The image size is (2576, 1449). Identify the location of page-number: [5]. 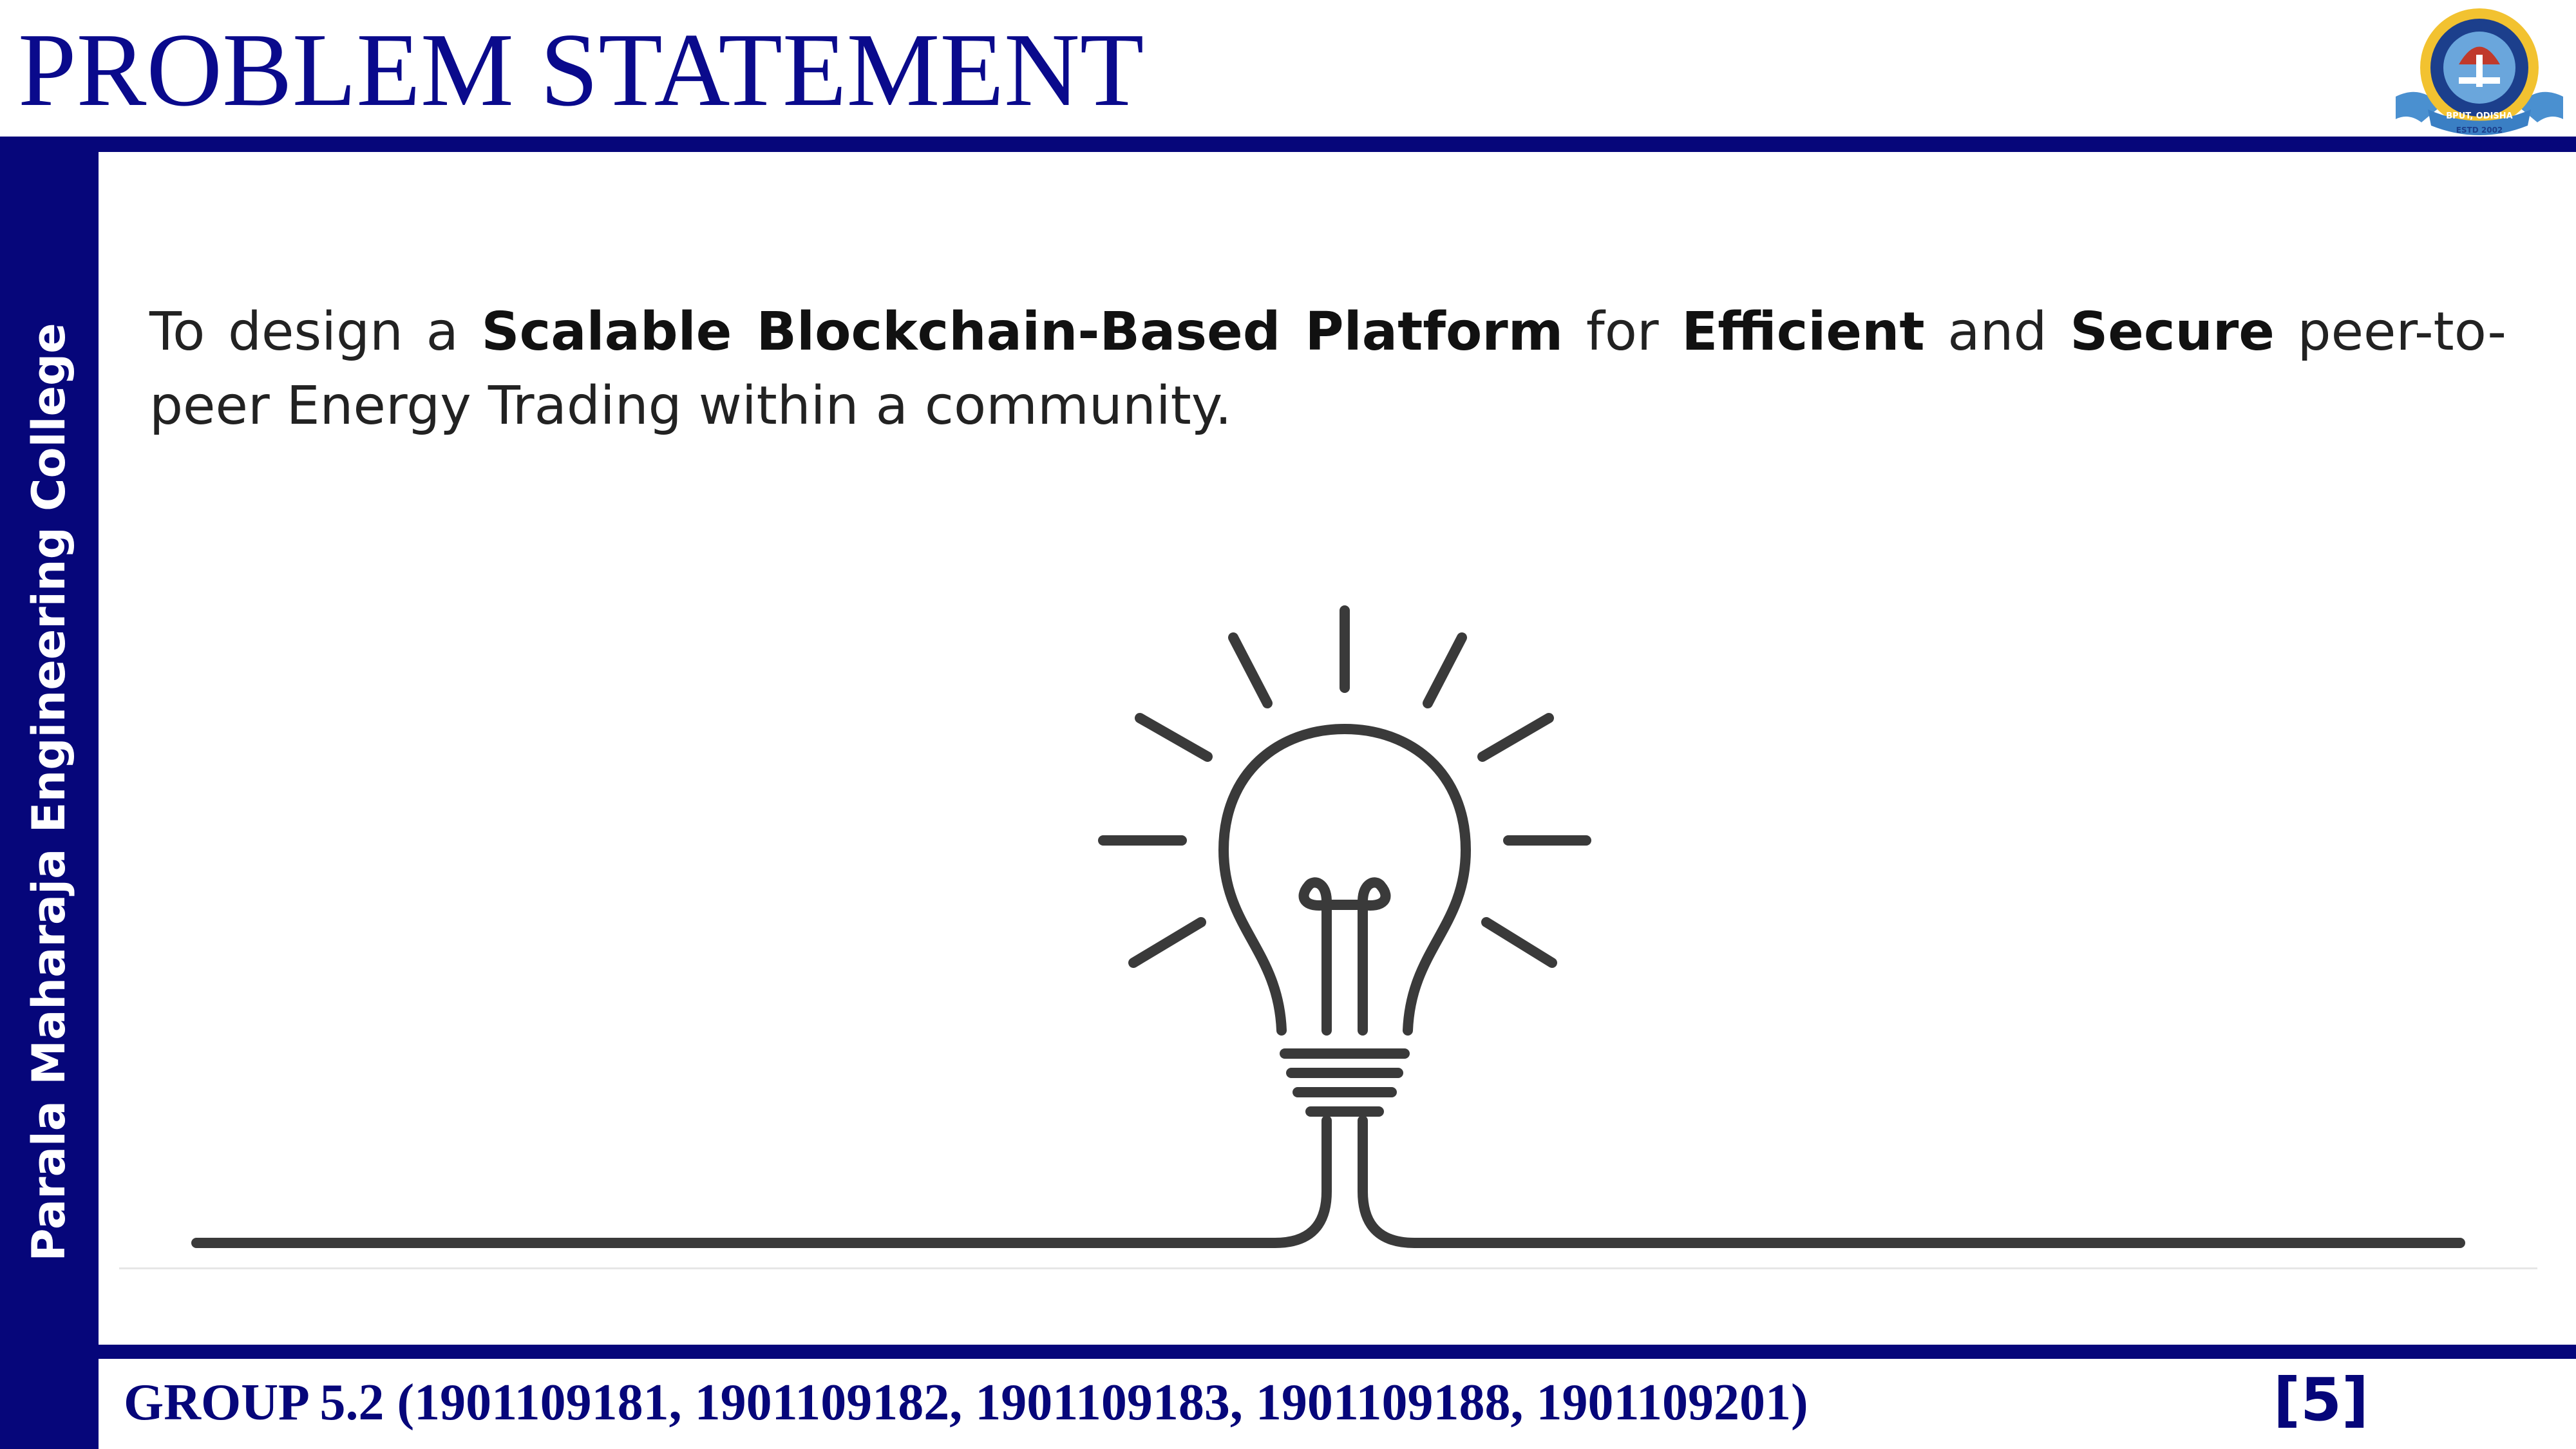
(2321, 1399).